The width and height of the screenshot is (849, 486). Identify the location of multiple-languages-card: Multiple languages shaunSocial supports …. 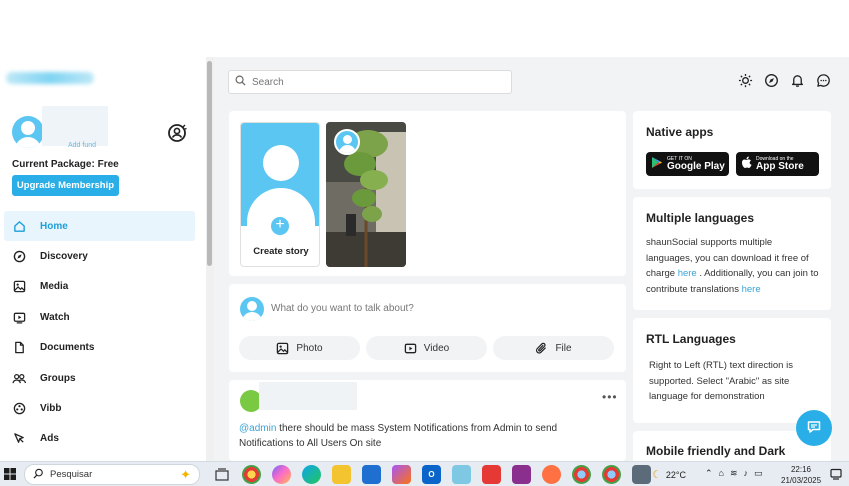
(732, 253).